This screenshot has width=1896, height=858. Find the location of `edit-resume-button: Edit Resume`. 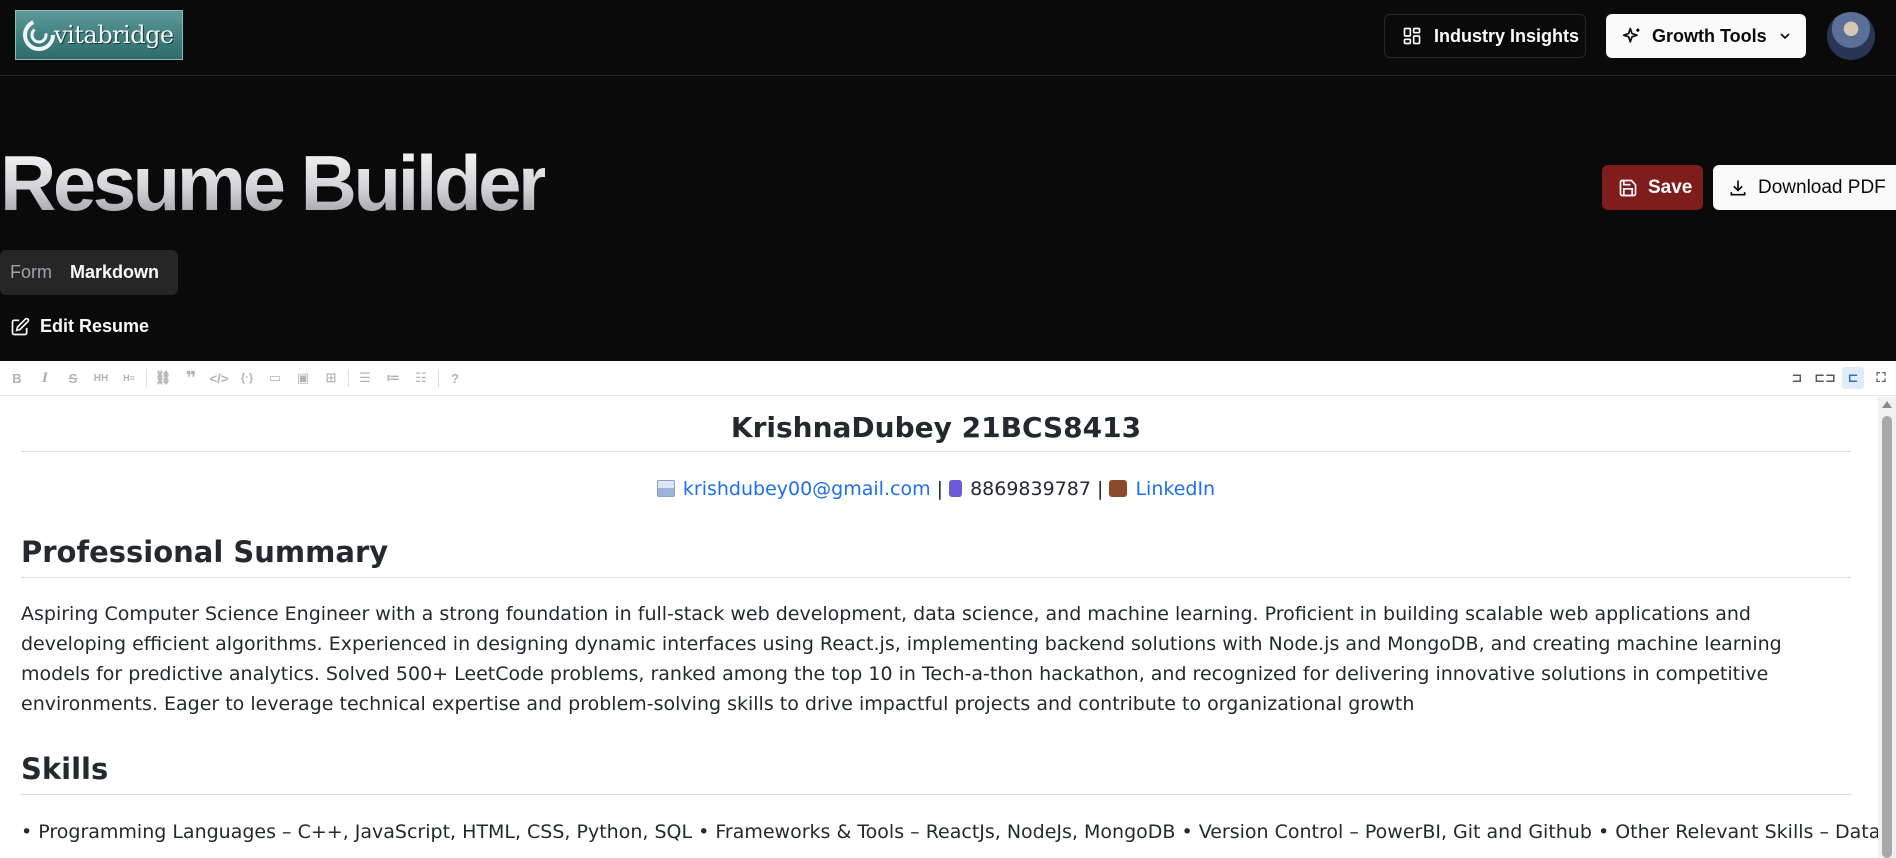

edit-resume-button: Edit Resume is located at coordinates (79, 326).